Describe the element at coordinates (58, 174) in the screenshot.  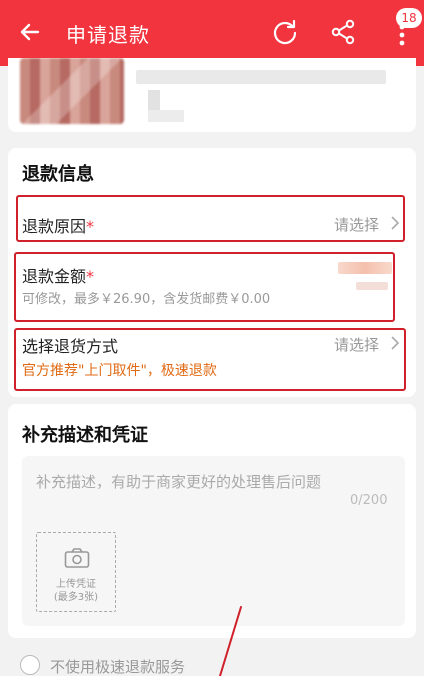
I see `refund-info-title: 退款信息` at that location.